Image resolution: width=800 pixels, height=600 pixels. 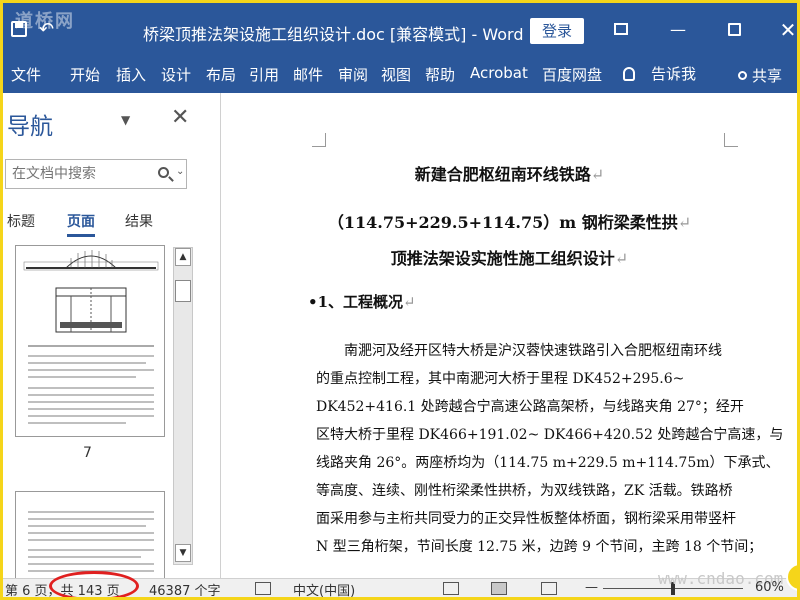 What do you see at coordinates (87, 453) in the screenshot?
I see `thumbnail-page-number: 7` at bounding box center [87, 453].